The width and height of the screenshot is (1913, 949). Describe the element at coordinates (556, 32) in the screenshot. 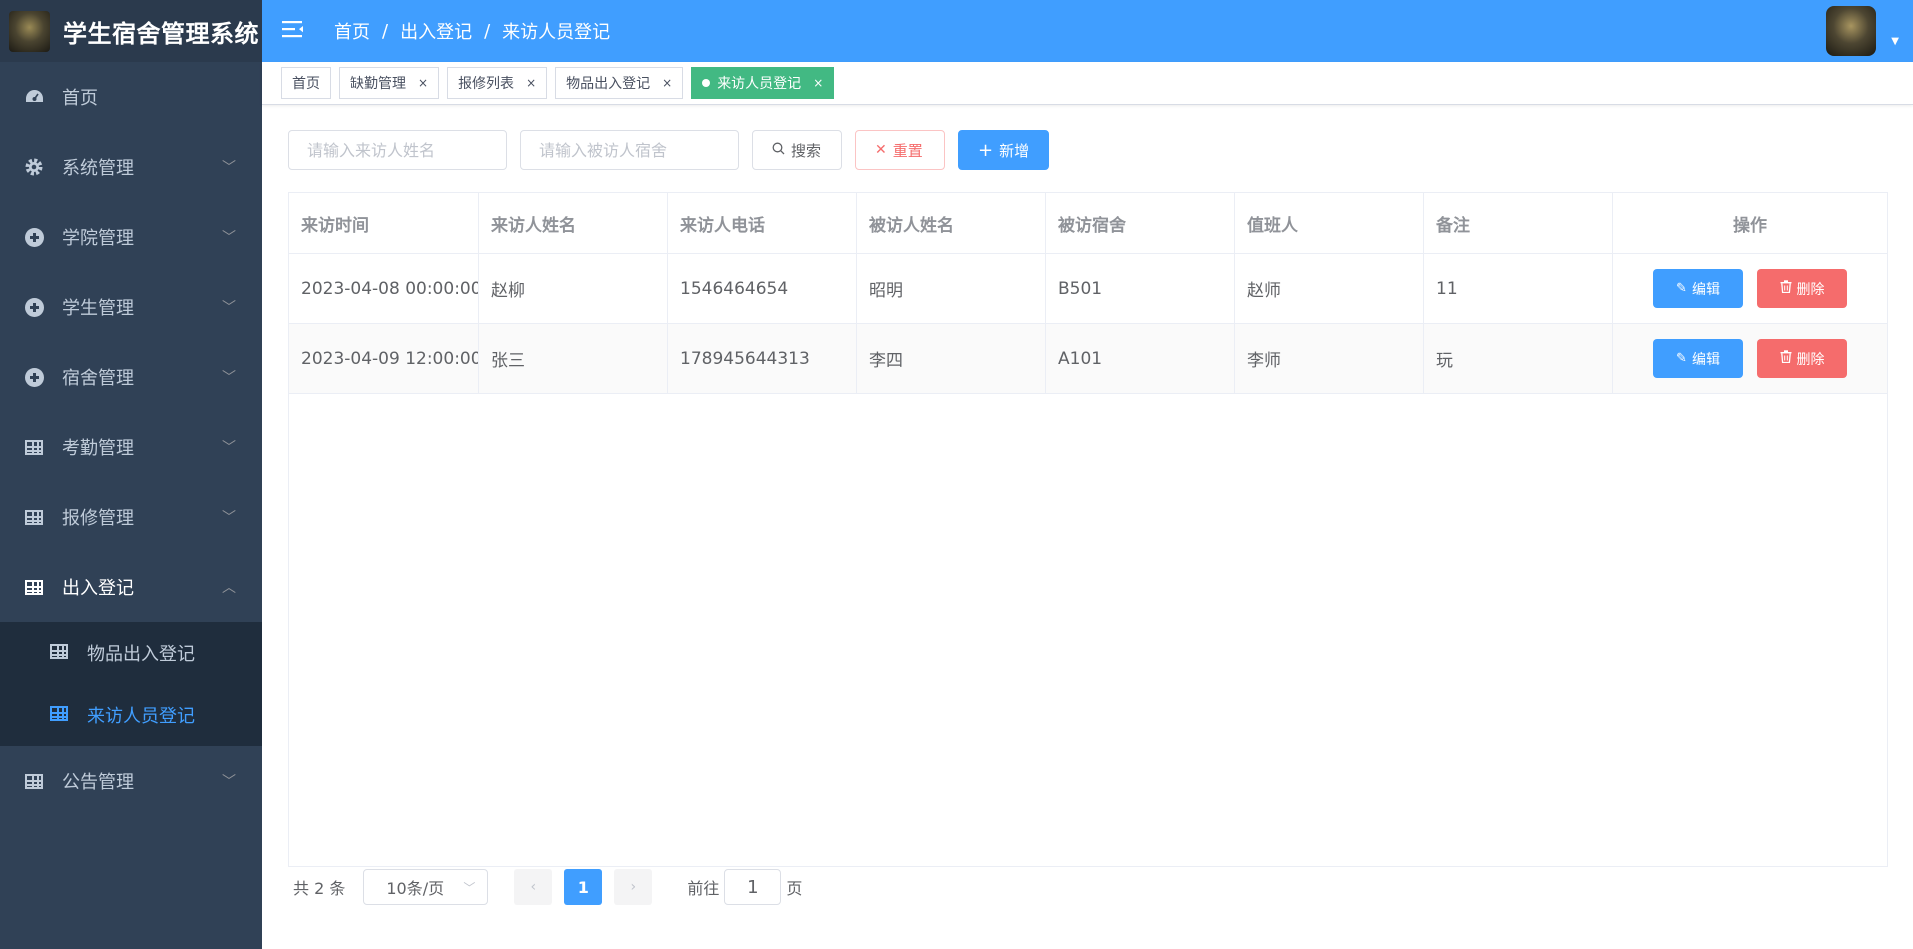

I see `breadcrumb-current: 来访人员登记` at that location.